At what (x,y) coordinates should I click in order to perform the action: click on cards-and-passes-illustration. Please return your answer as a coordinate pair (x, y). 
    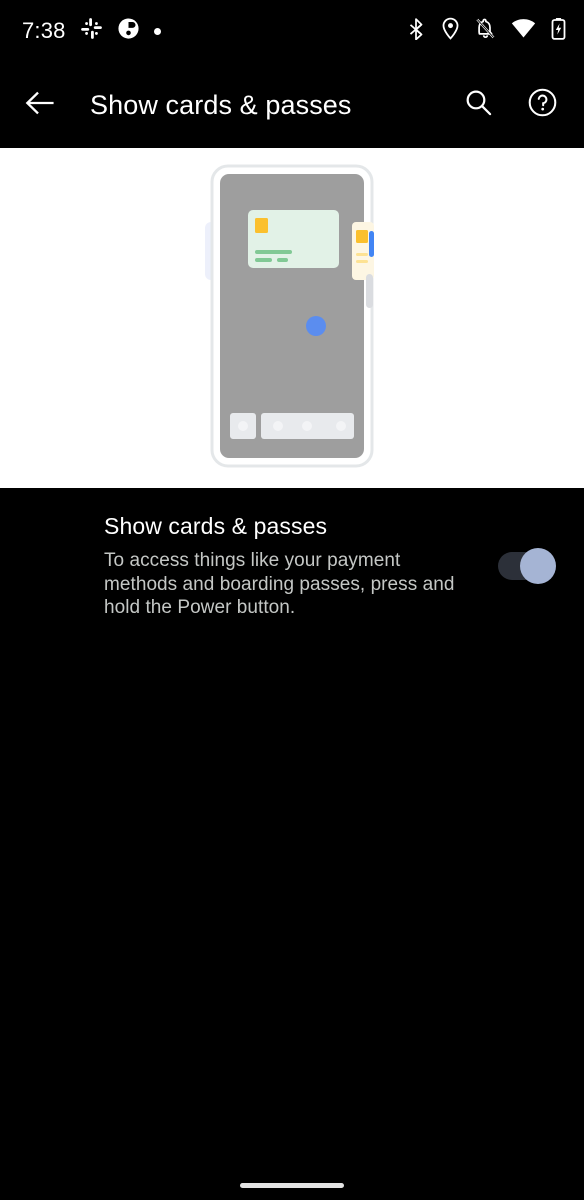
    Looking at the image, I should click on (289, 316).